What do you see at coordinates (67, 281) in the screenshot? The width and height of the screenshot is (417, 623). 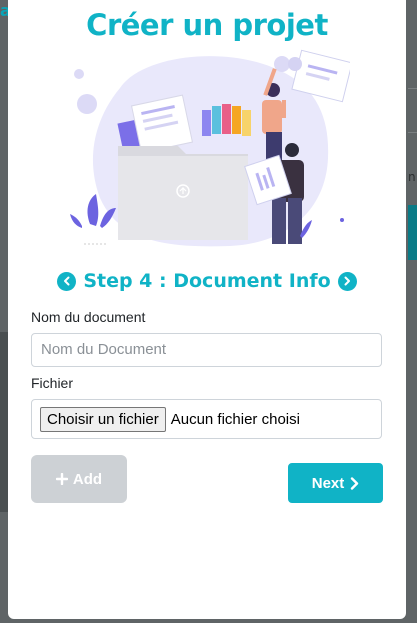 I see `chevron-left-circle-icon` at bounding box center [67, 281].